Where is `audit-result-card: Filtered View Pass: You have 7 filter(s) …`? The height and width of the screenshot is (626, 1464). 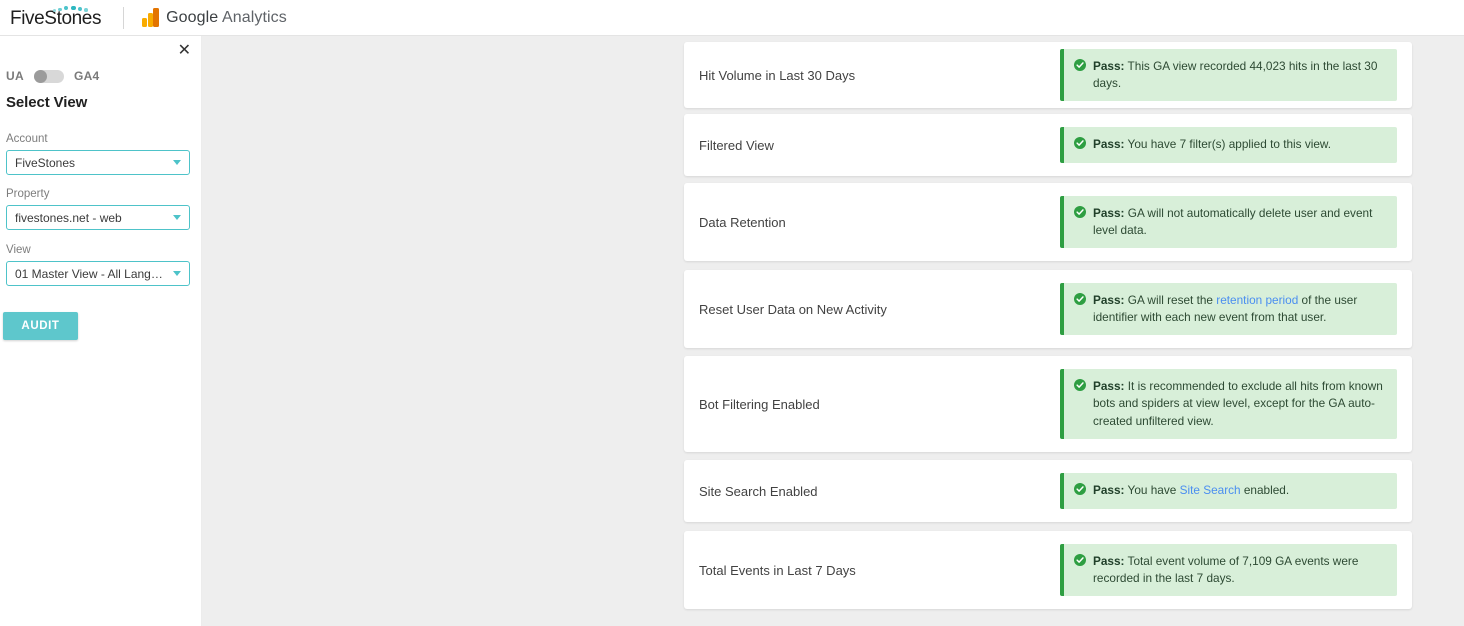 audit-result-card: Filtered View Pass: You have 7 filter(s) … is located at coordinates (1048, 145).